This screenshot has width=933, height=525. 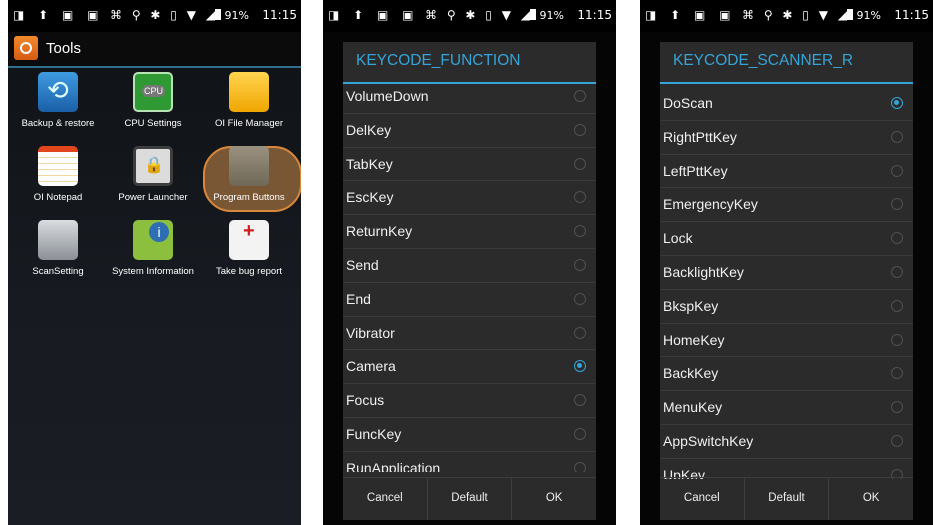 What do you see at coordinates (469, 232) in the screenshot?
I see `list-item: ReturnKey` at bounding box center [469, 232].